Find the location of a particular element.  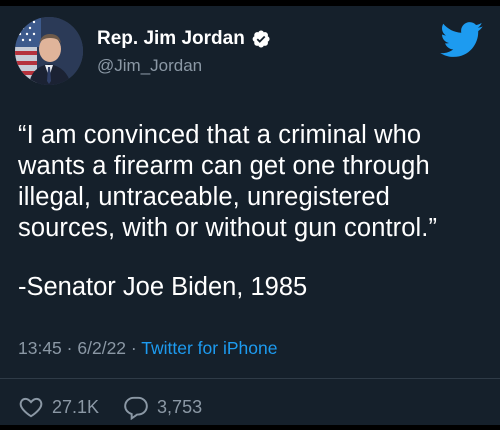

reply-count: 3,753 is located at coordinates (180, 406).